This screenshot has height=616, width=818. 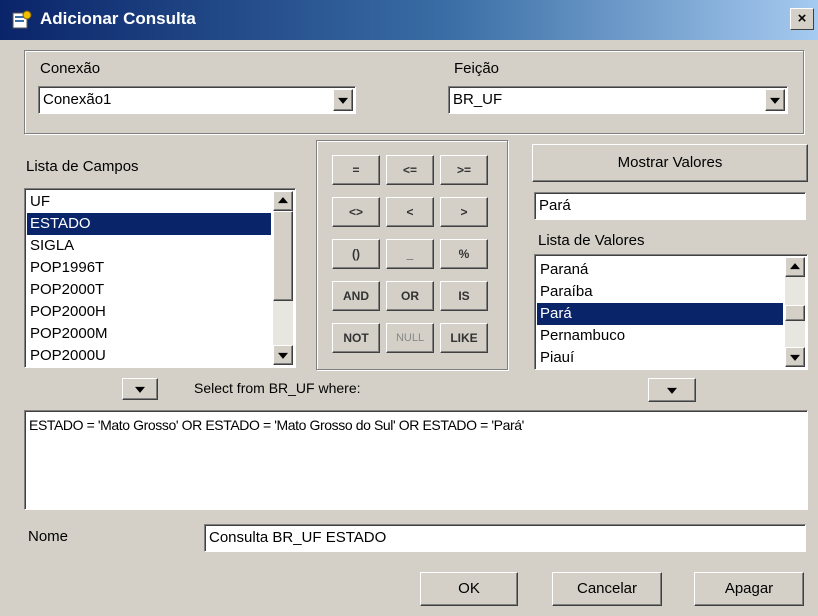 I want to click on feature-dropdown-button, so click(x=775, y=100).